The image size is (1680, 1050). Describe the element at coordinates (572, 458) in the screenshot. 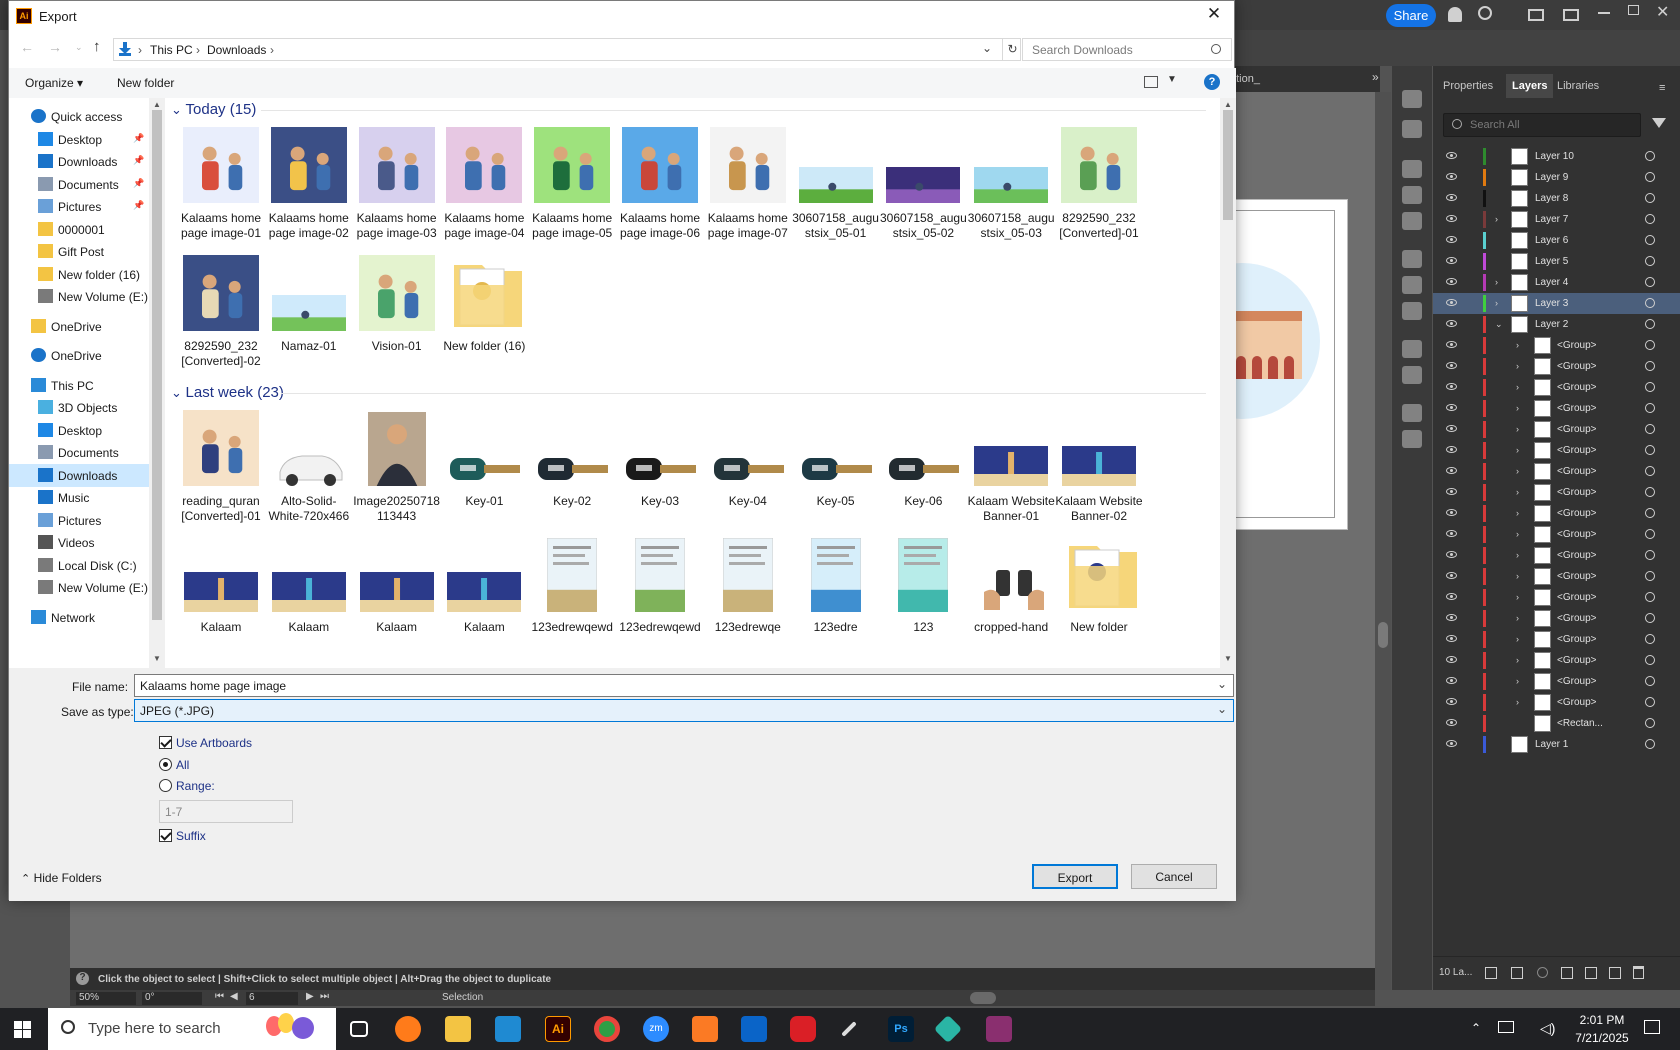

I see `file-item: Key-02` at that location.